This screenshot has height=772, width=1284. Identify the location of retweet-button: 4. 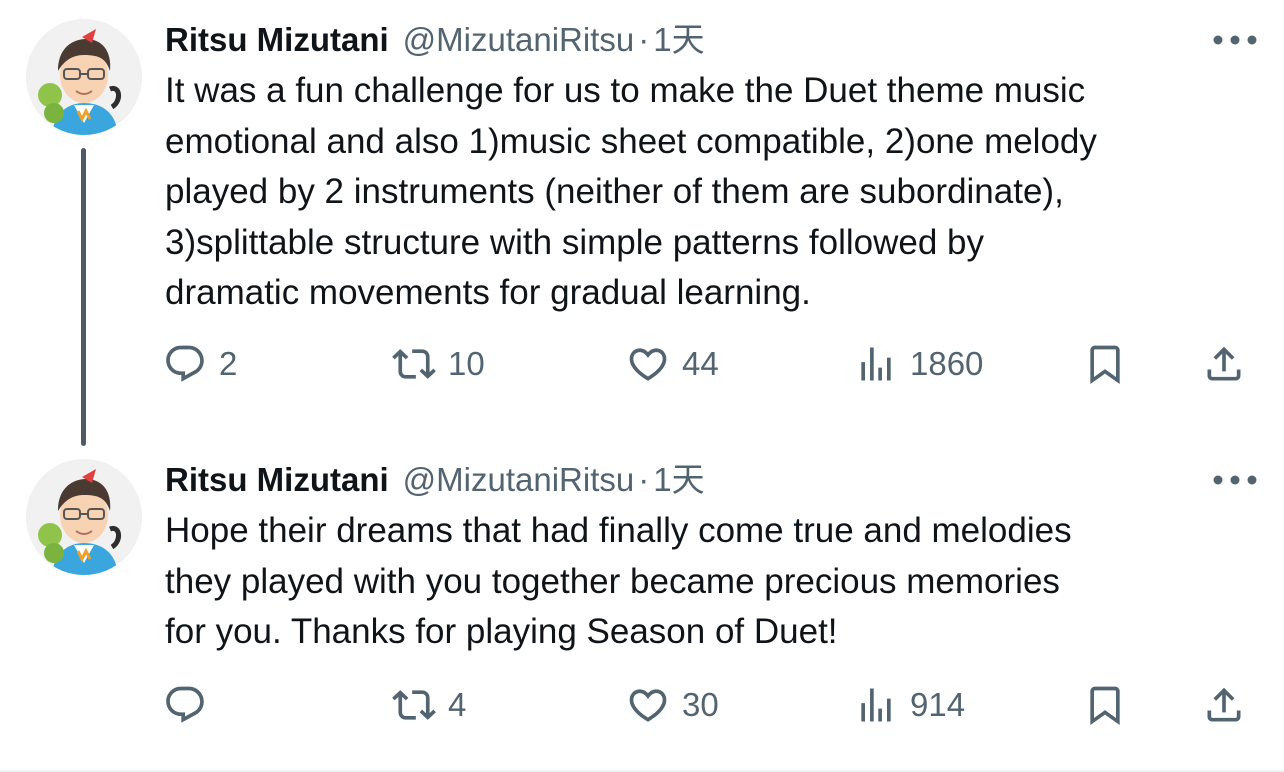
(429, 705).